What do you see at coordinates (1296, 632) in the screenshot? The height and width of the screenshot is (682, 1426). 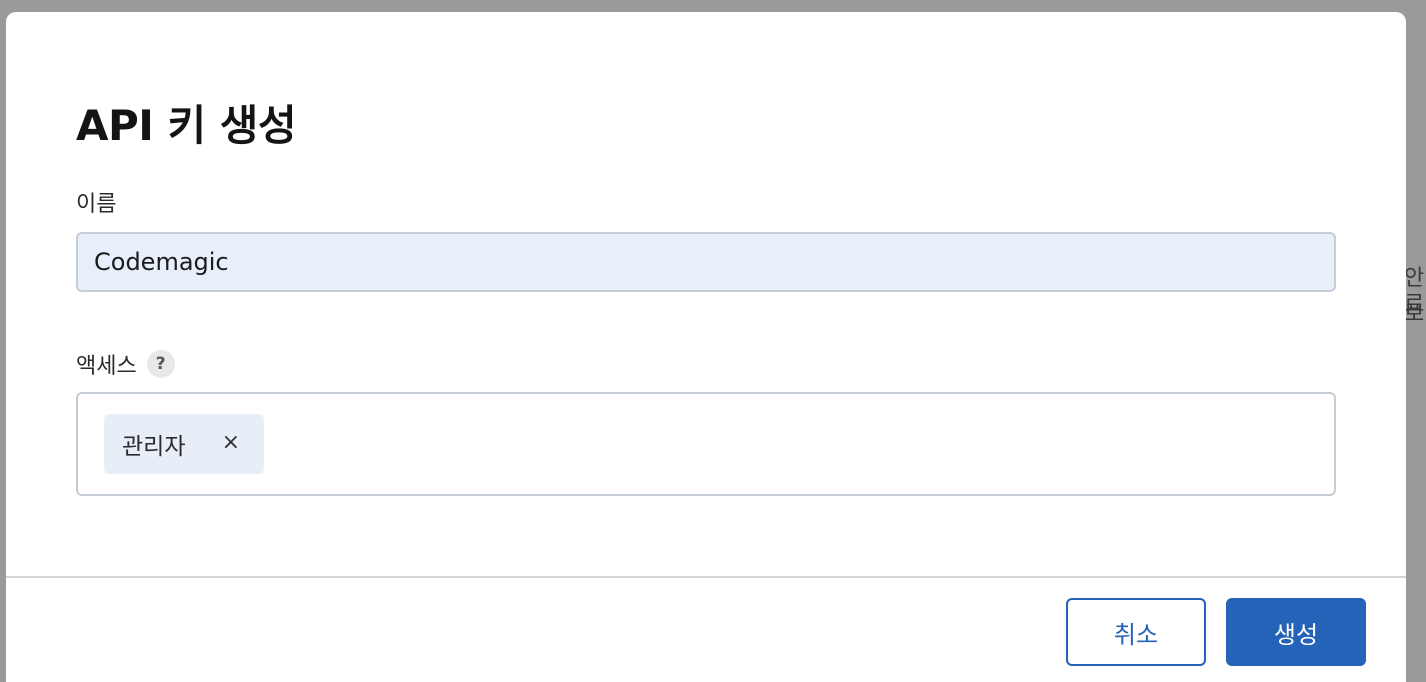 I see `create-button: 생성` at bounding box center [1296, 632].